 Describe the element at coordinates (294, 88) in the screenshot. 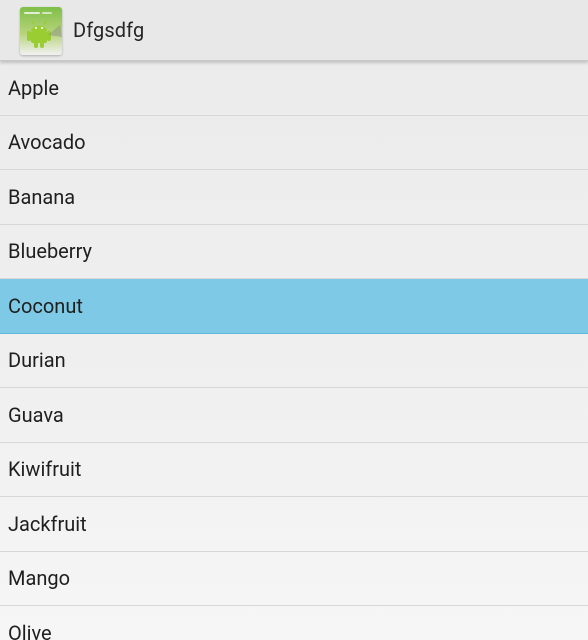

I see `list-item-apple: Apple` at that location.